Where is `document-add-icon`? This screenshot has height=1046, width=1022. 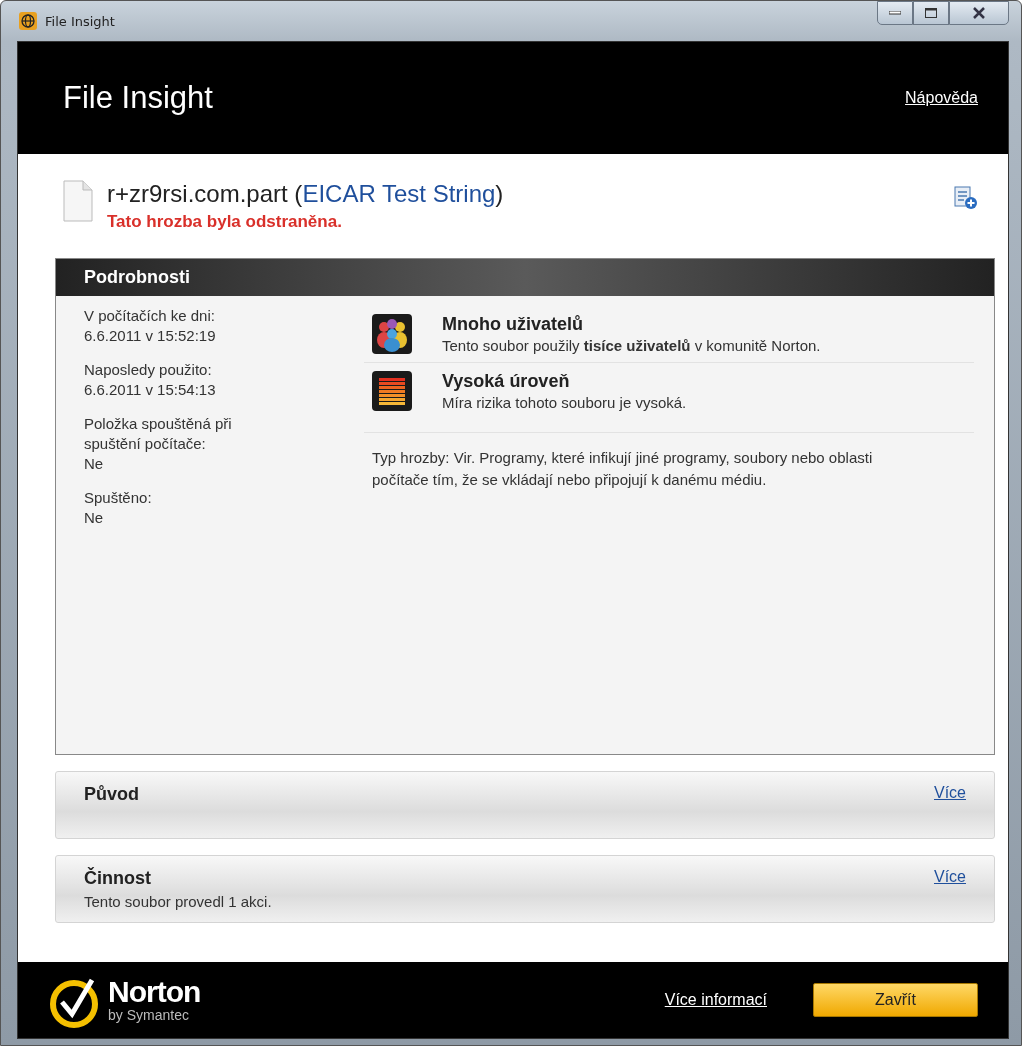 document-add-icon is located at coordinates (966, 198).